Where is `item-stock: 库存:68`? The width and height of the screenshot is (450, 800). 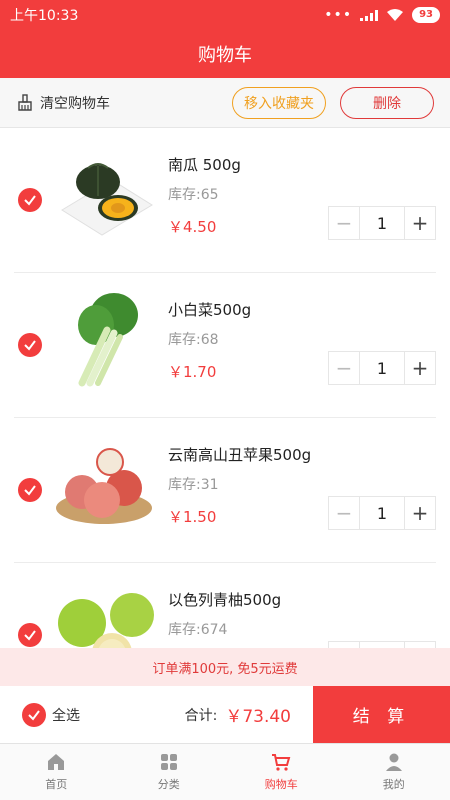 item-stock: 库存:68 is located at coordinates (193, 340).